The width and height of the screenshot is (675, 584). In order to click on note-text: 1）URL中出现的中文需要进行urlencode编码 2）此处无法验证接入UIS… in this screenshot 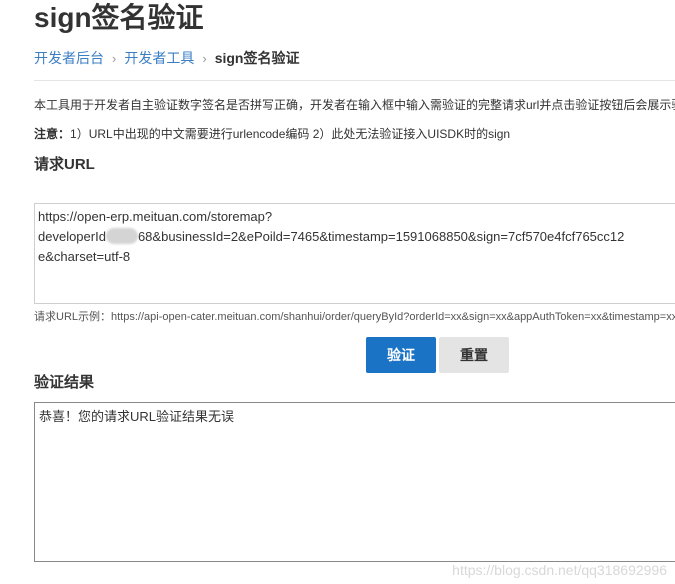, I will do `click(290, 134)`.